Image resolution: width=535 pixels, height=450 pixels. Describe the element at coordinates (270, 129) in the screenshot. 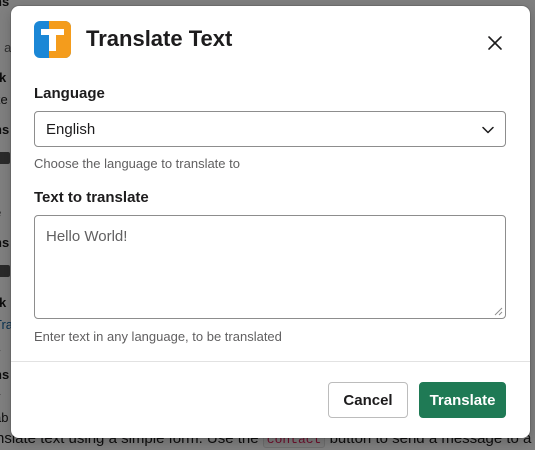

I see `language-select: English` at that location.